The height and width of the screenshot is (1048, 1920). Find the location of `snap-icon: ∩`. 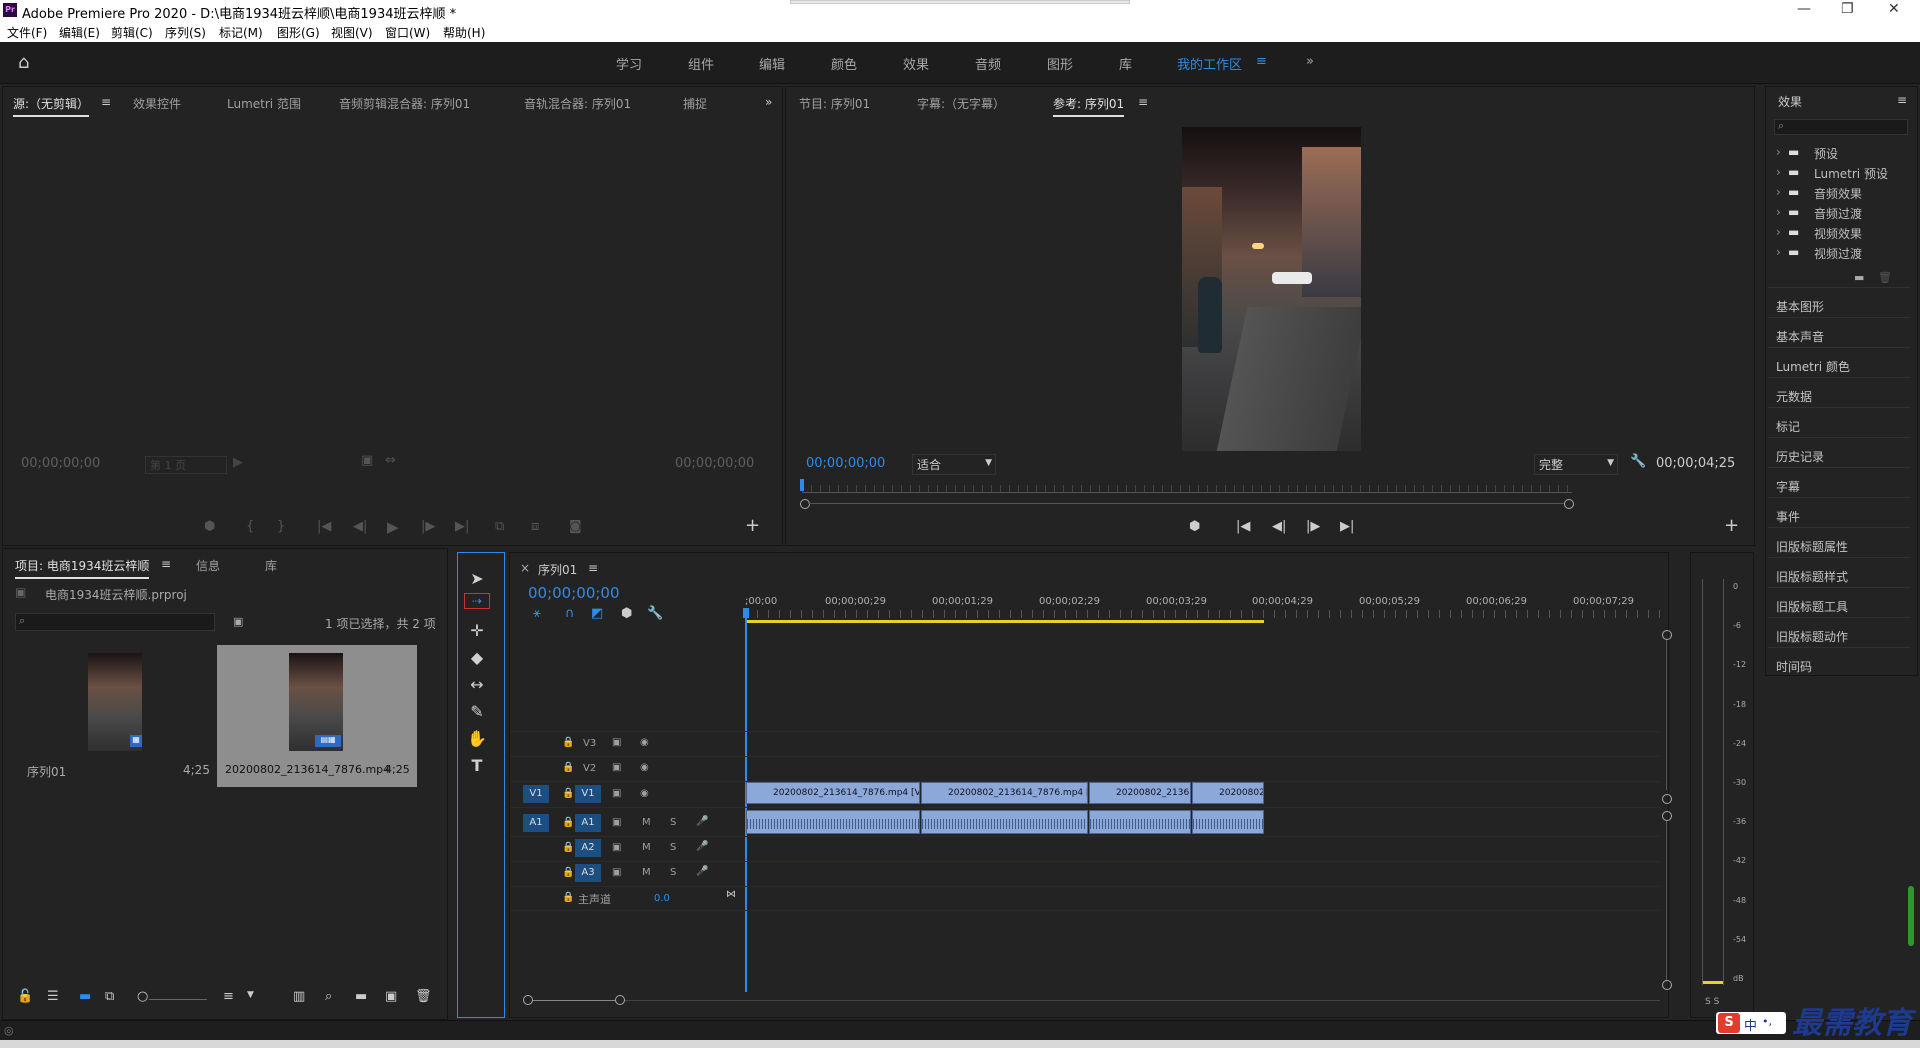

snap-icon: ∩ is located at coordinates (570, 613).